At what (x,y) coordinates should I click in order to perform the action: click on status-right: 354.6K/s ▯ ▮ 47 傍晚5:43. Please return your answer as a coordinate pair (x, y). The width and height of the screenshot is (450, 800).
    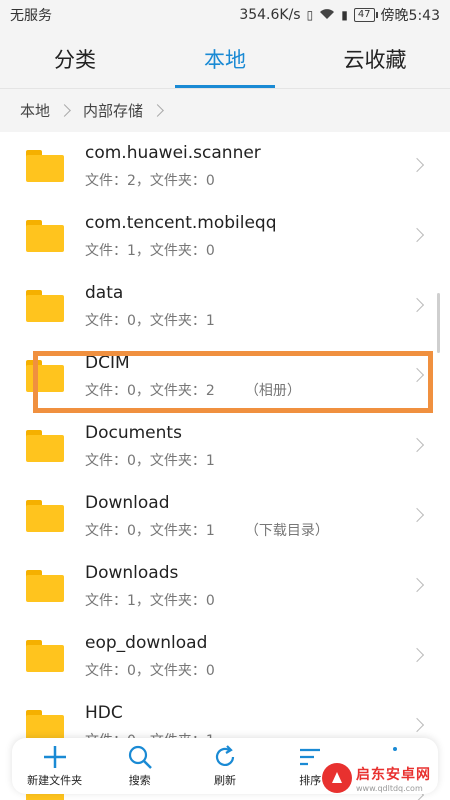
    Looking at the image, I should click on (339, 15).